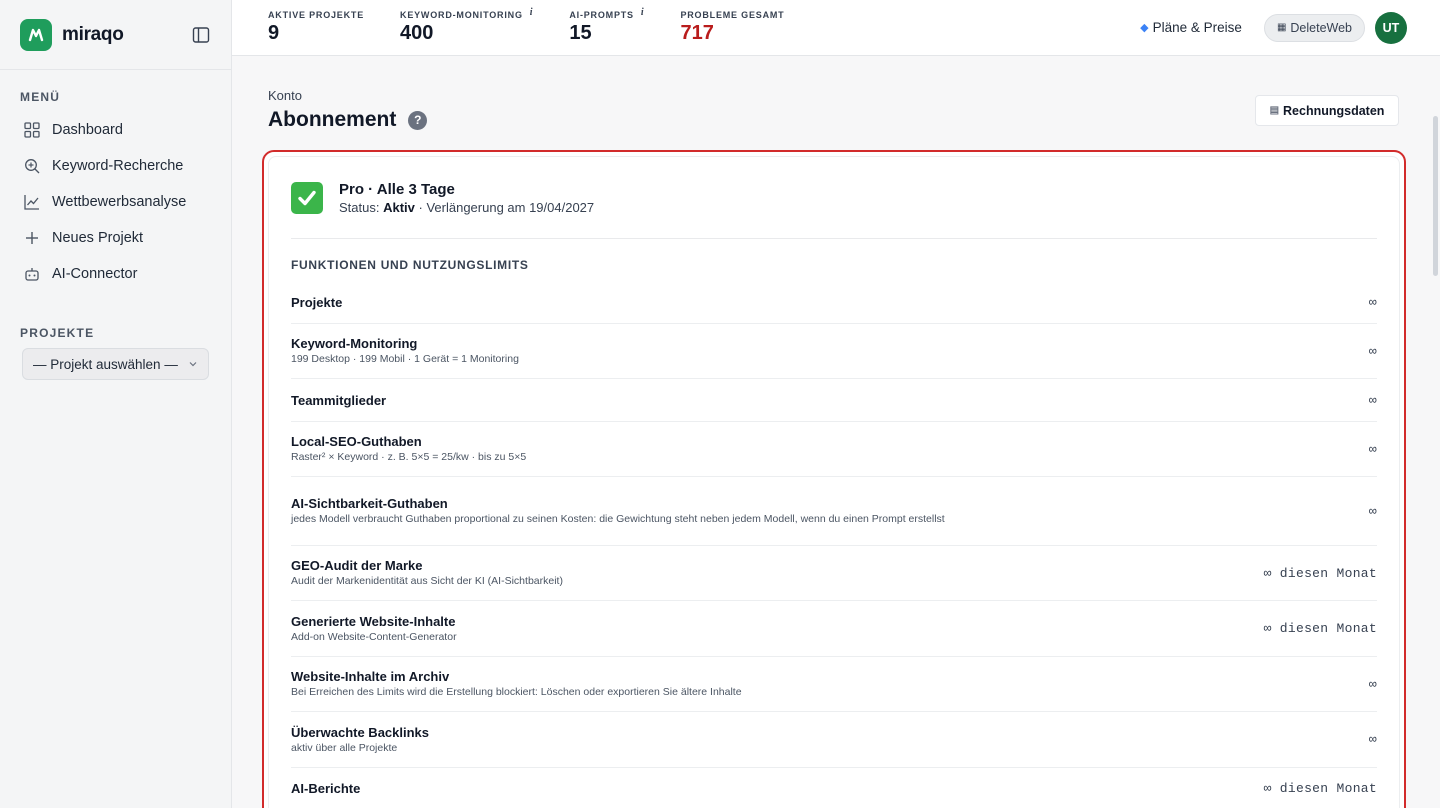  I want to click on help-icon: ?, so click(418, 120).